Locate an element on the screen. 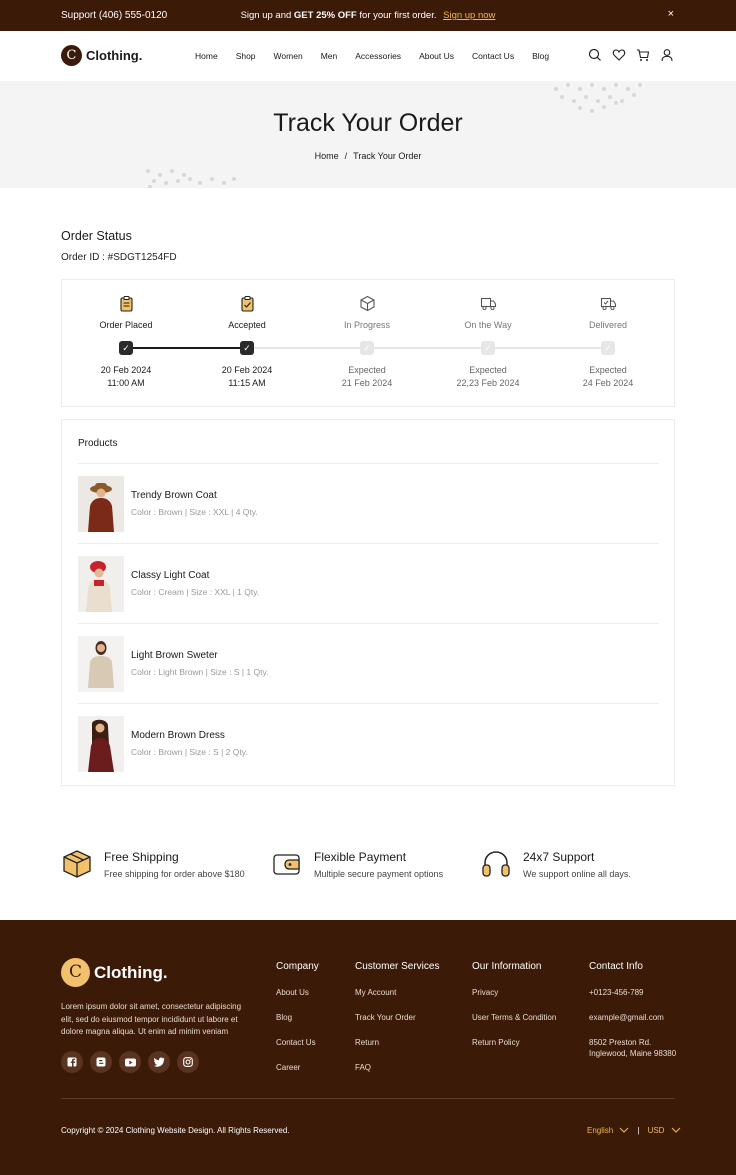  footer-link-return-policy: Return Policy is located at coordinates (514, 1042).